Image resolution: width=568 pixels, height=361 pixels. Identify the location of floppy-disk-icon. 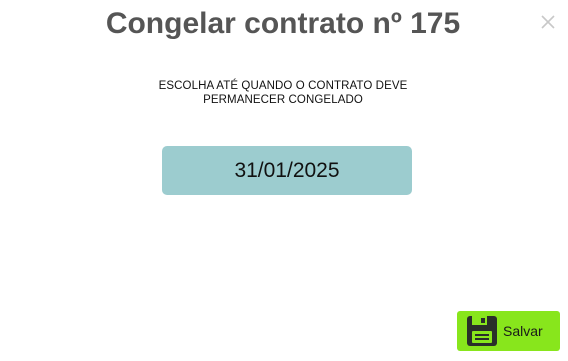
(482, 331).